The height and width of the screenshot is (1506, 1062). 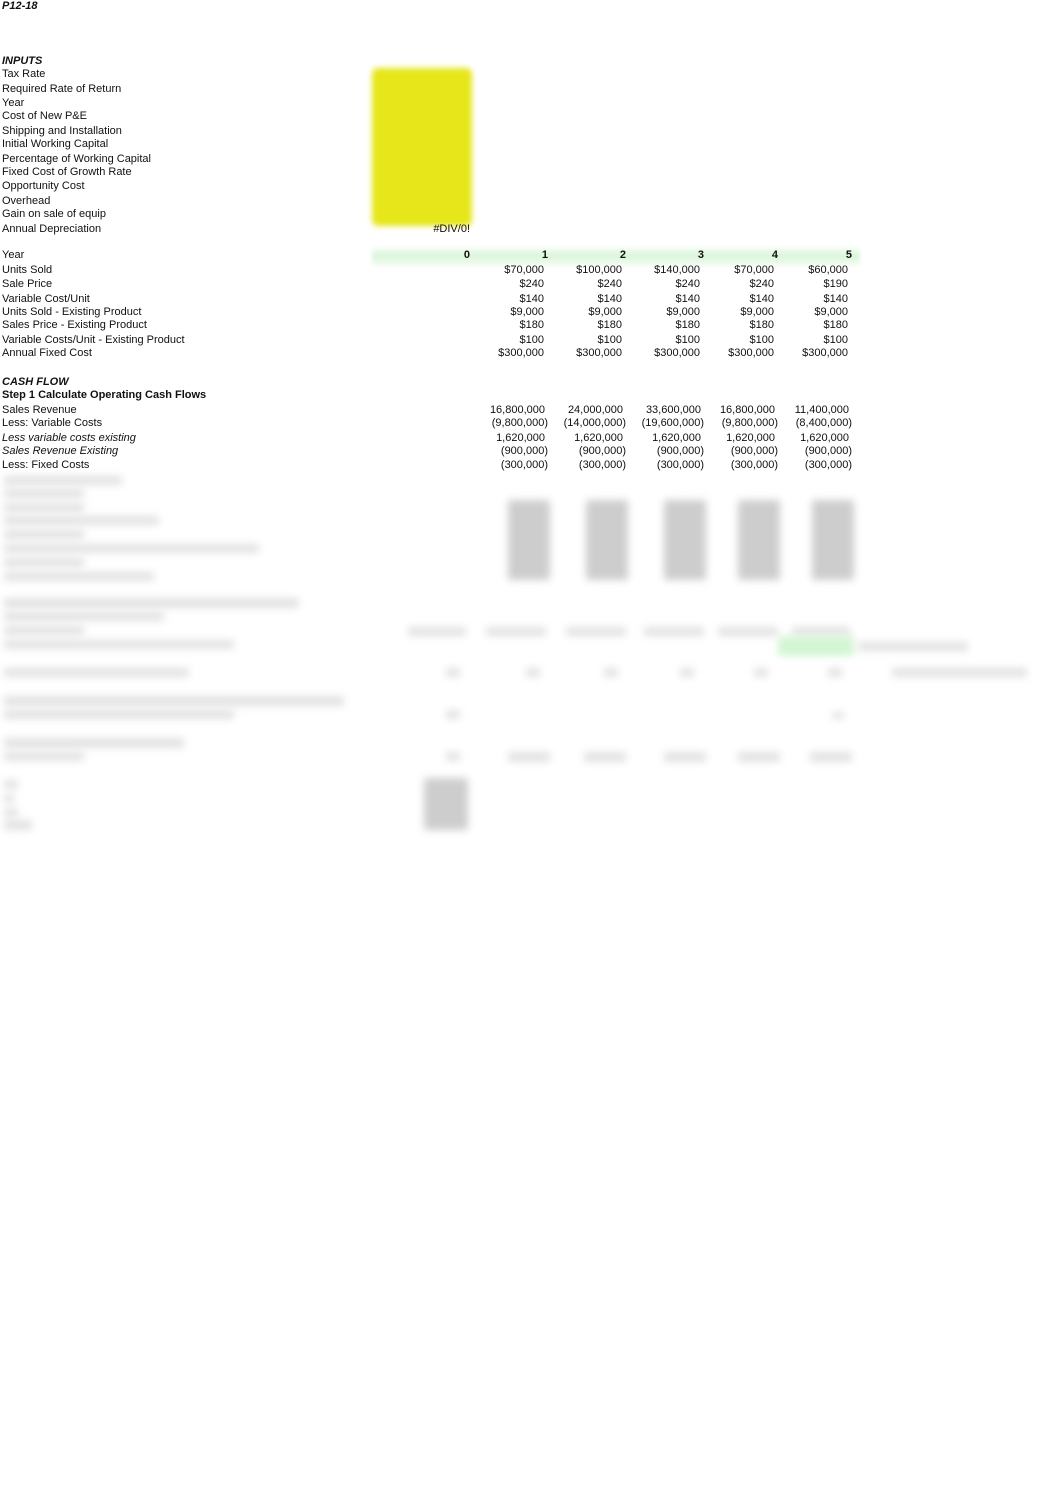 I want to click on input-label: Cost of New P&E, so click(x=44, y=116).